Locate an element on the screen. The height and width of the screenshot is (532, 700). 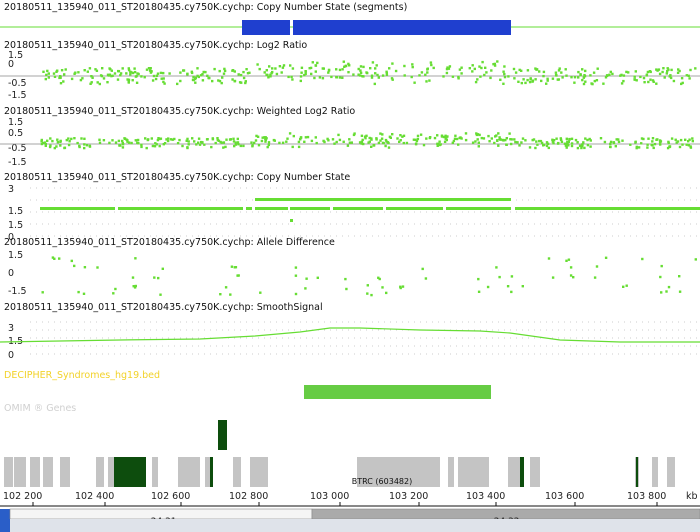
decipher-feature-bar is located at coordinates (397, 392).